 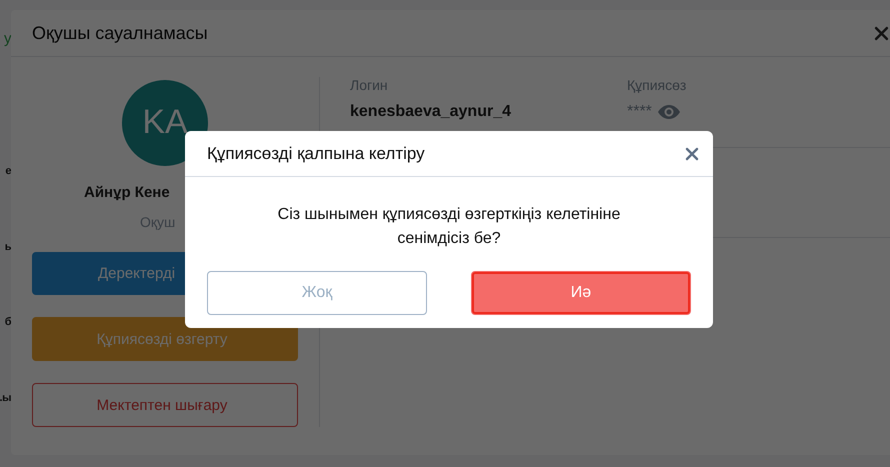 What do you see at coordinates (8, 172) in the screenshot?
I see `row-label: е` at bounding box center [8, 172].